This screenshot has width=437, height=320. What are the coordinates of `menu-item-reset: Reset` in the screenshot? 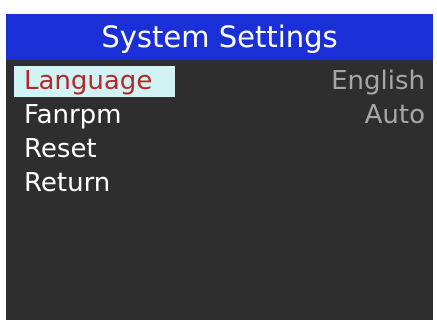 It's located at (219, 149).